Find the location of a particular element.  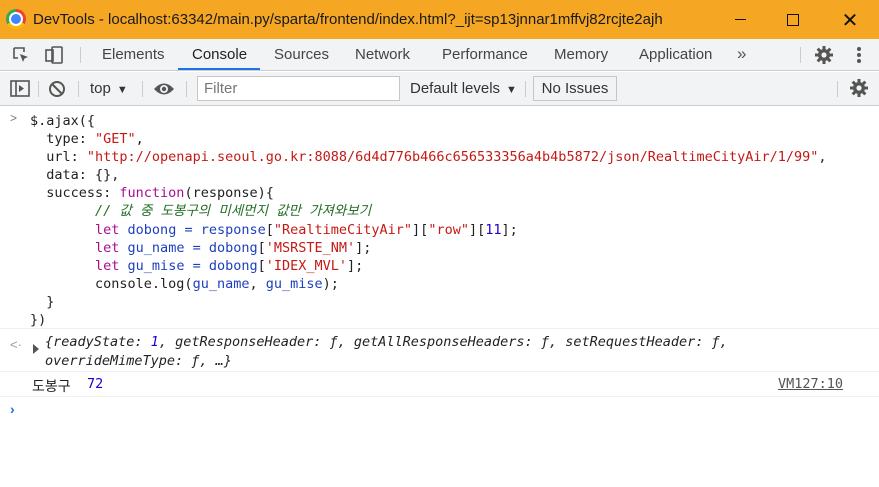

close-button: ✕ is located at coordinates (850, 19).